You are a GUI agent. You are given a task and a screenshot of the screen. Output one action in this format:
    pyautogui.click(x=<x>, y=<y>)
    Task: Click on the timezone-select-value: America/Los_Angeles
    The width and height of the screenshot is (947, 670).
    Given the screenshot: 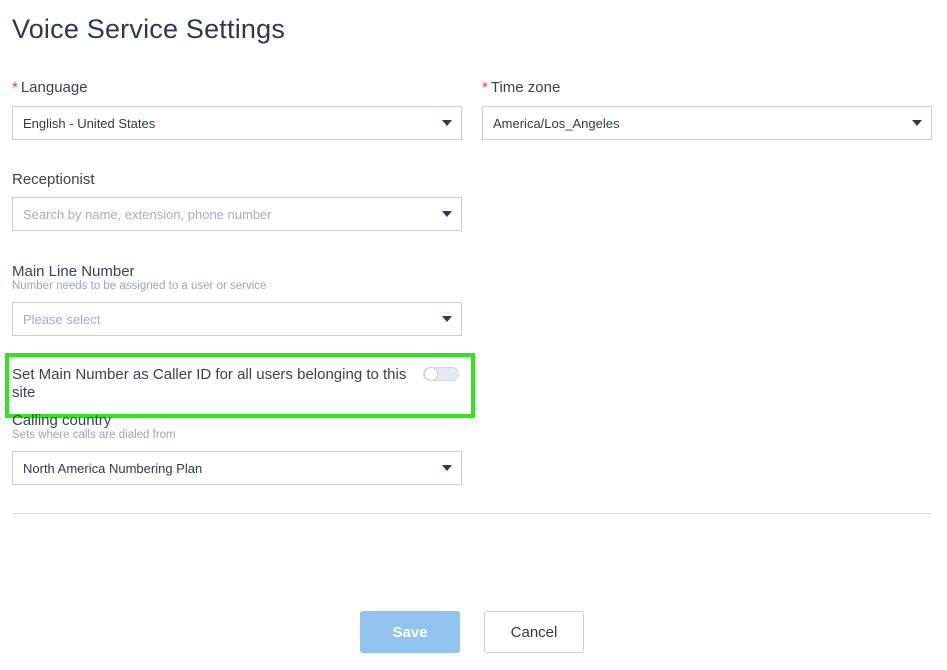 What is the action you would take?
    pyautogui.click(x=556, y=123)
    